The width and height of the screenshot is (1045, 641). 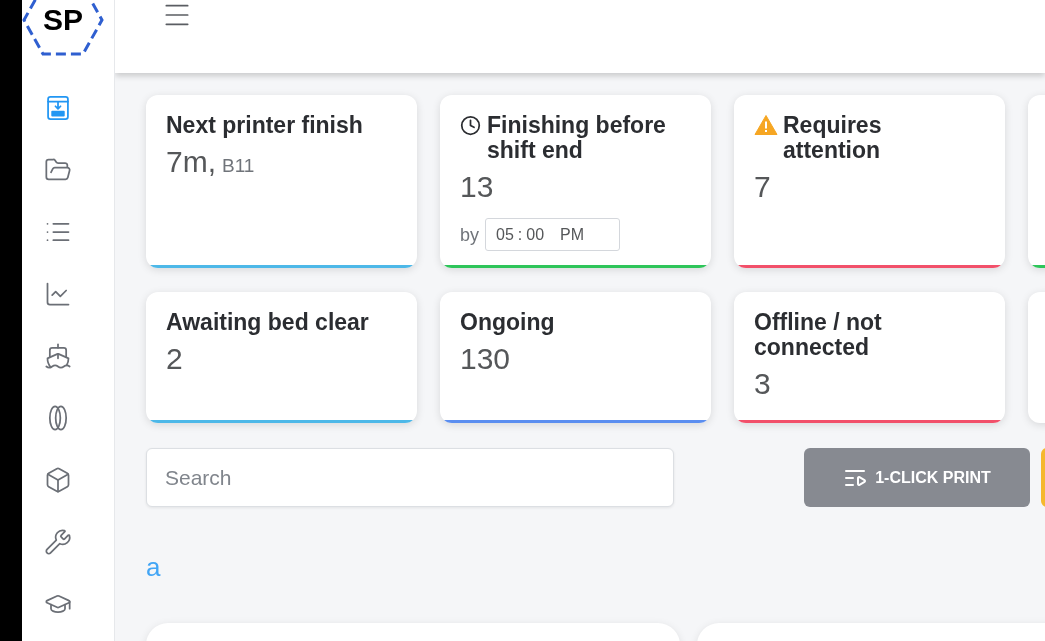 I want to click on card-value: 3, so click(x=762, y=384).